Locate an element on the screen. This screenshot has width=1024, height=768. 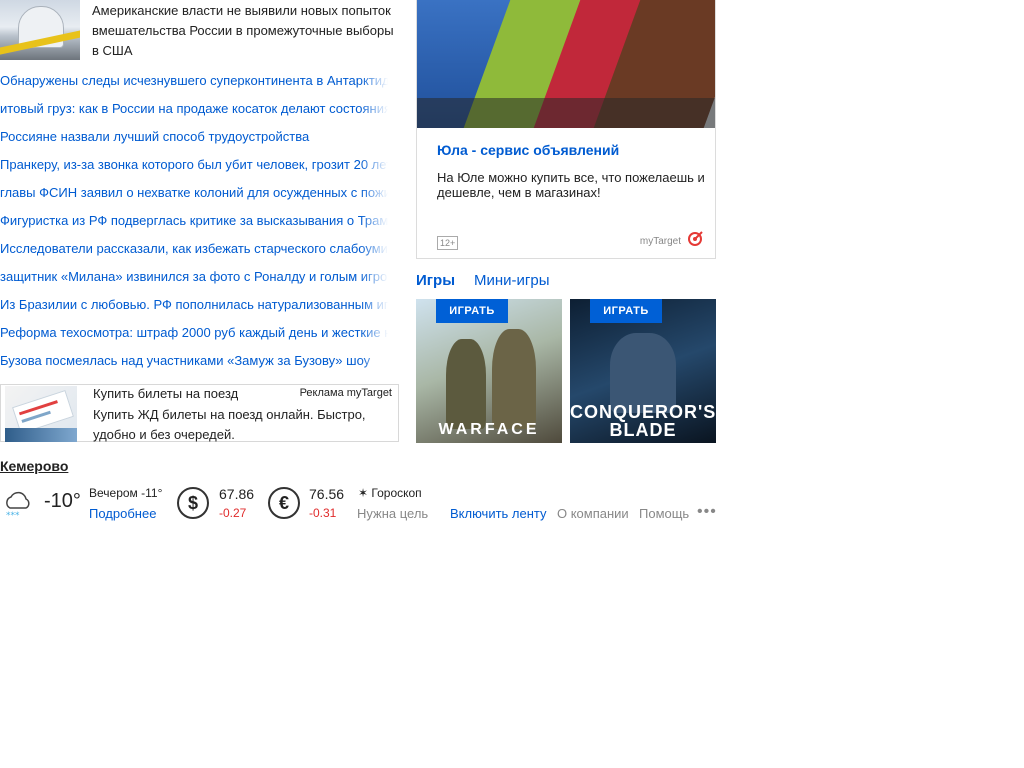
city-link: Кемерово is located at coordinates (34, 466).